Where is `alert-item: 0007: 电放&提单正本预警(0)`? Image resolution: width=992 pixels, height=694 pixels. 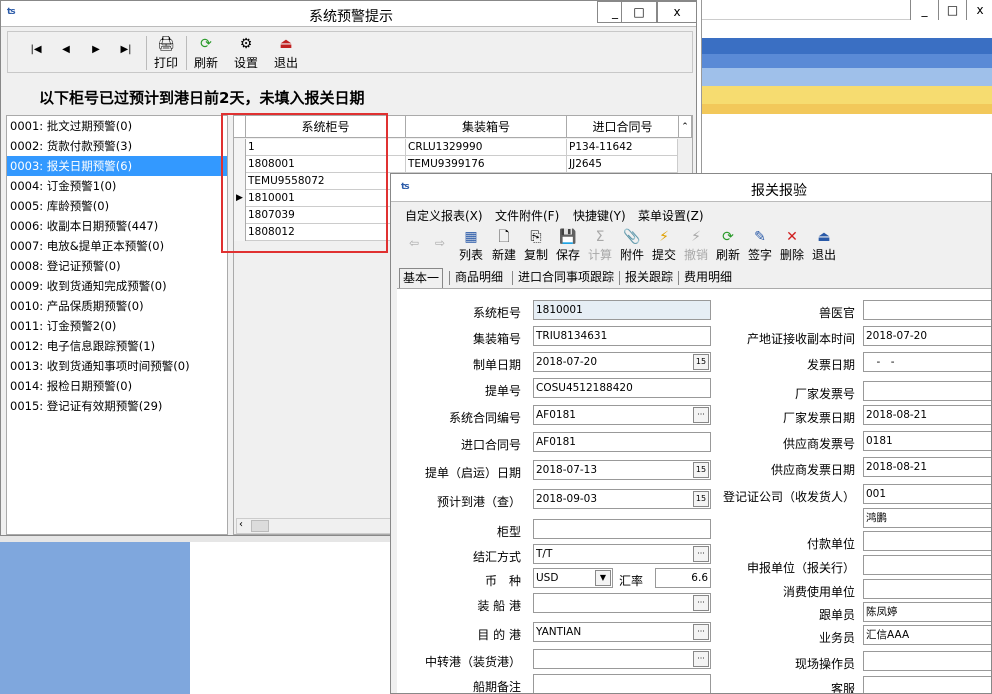
alert-item: 0007: 电放&提单正本预警(0) is located at coordinates (117, 246).